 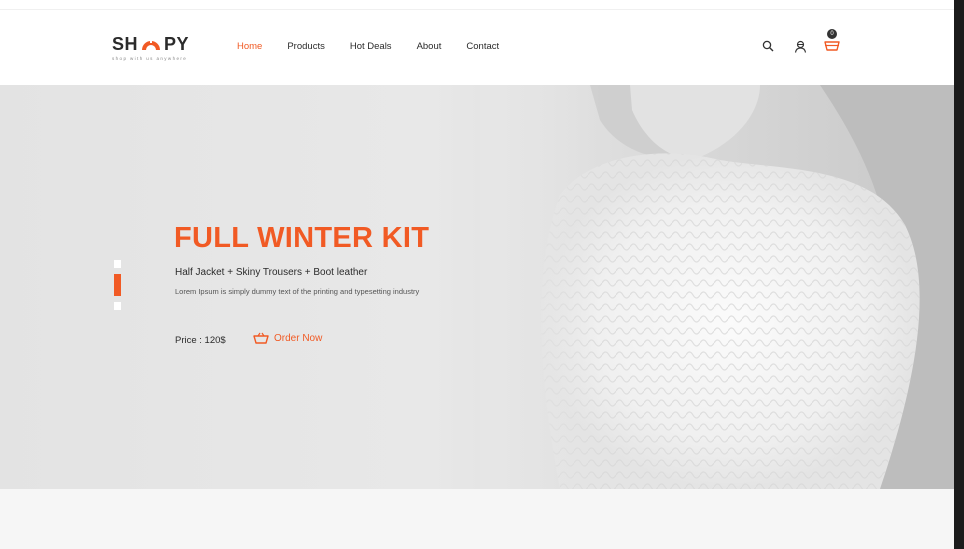 What do you see at coordinates (832, 40) in the screenshot?
I see `cart-button: 0` at bounding box center [832, 40].